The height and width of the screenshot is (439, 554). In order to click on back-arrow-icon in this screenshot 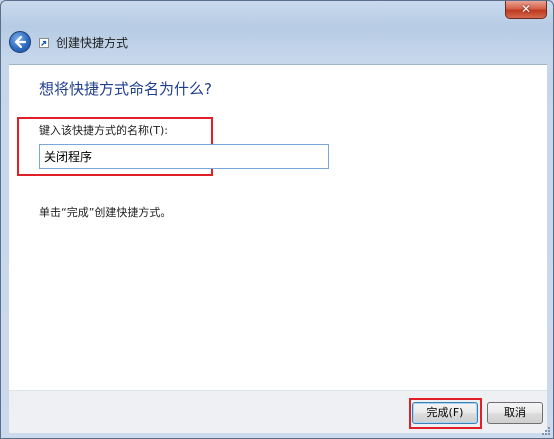, I will do `click(20, 42)`.